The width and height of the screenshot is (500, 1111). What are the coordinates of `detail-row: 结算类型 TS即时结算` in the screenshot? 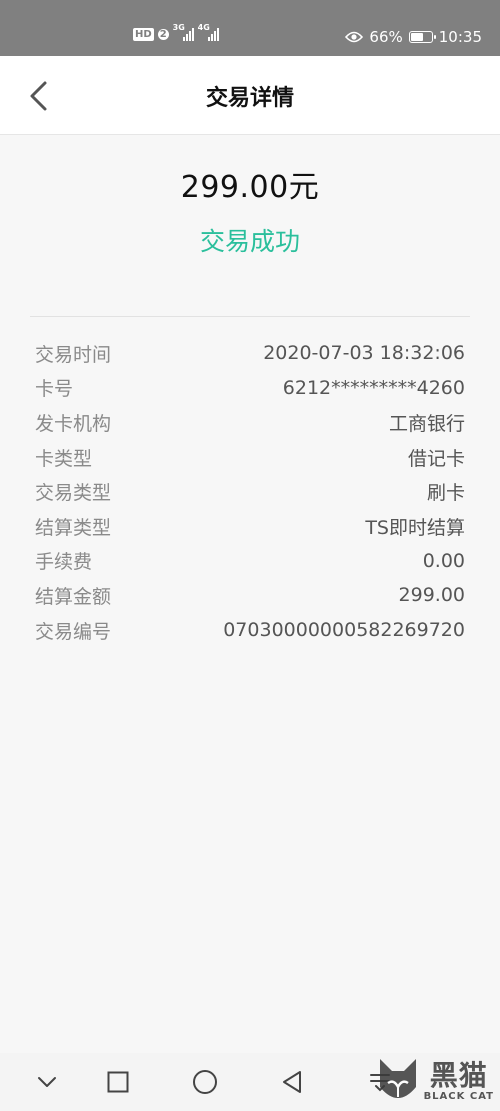 It's located at (250, 526).